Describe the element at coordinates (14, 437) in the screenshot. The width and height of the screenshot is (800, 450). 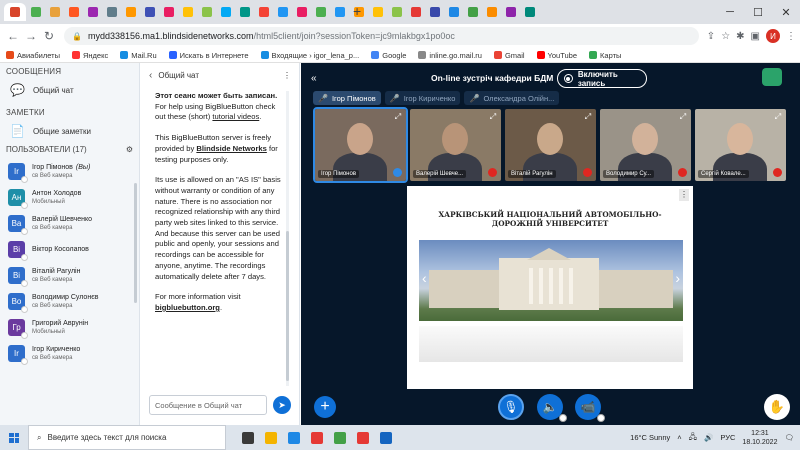
I see `start-button` at that location.